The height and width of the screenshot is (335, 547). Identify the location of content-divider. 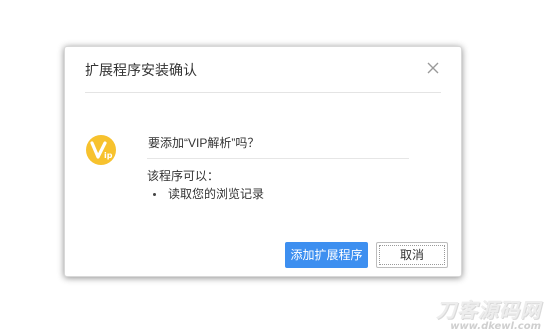
(278, 158).